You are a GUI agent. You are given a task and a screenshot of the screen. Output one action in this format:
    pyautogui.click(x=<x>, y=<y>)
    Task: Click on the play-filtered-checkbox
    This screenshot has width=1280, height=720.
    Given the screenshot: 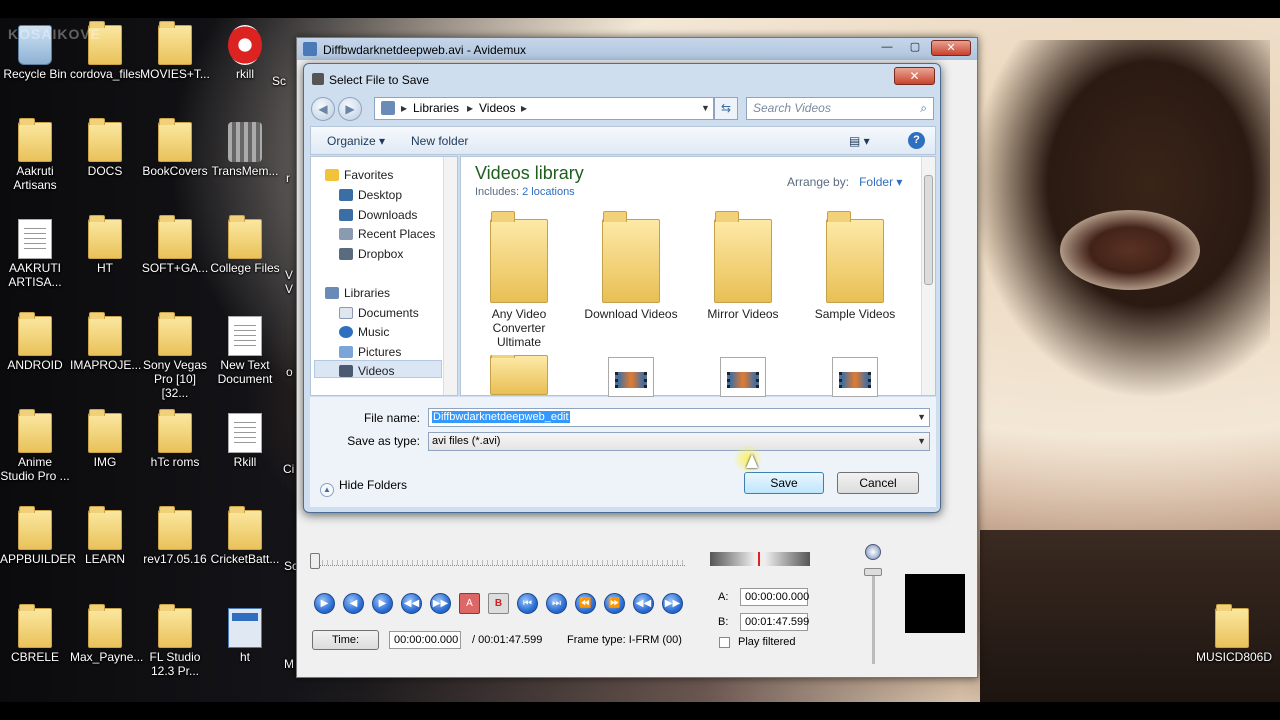 What is the action you would take?
    pyautogui.click(x=724, y=642)
    